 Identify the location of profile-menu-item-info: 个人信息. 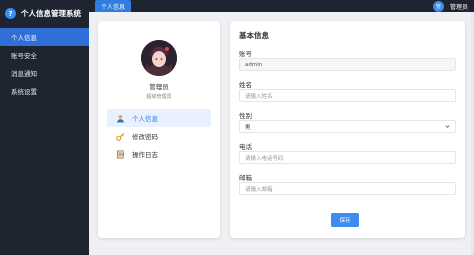
(159, 118).